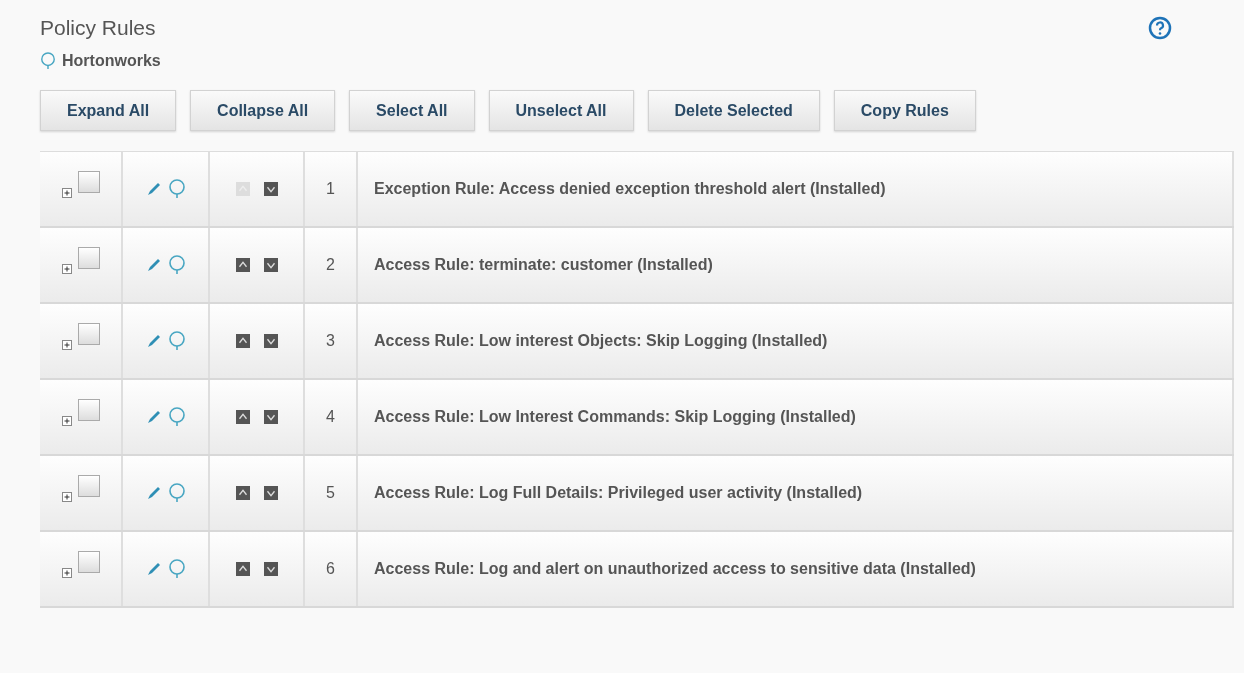 The image size is (1244, 673). I want to click on rule-name: Access Rule: Low interest Objects: Skip Logging (Installed), so click(601, 341).